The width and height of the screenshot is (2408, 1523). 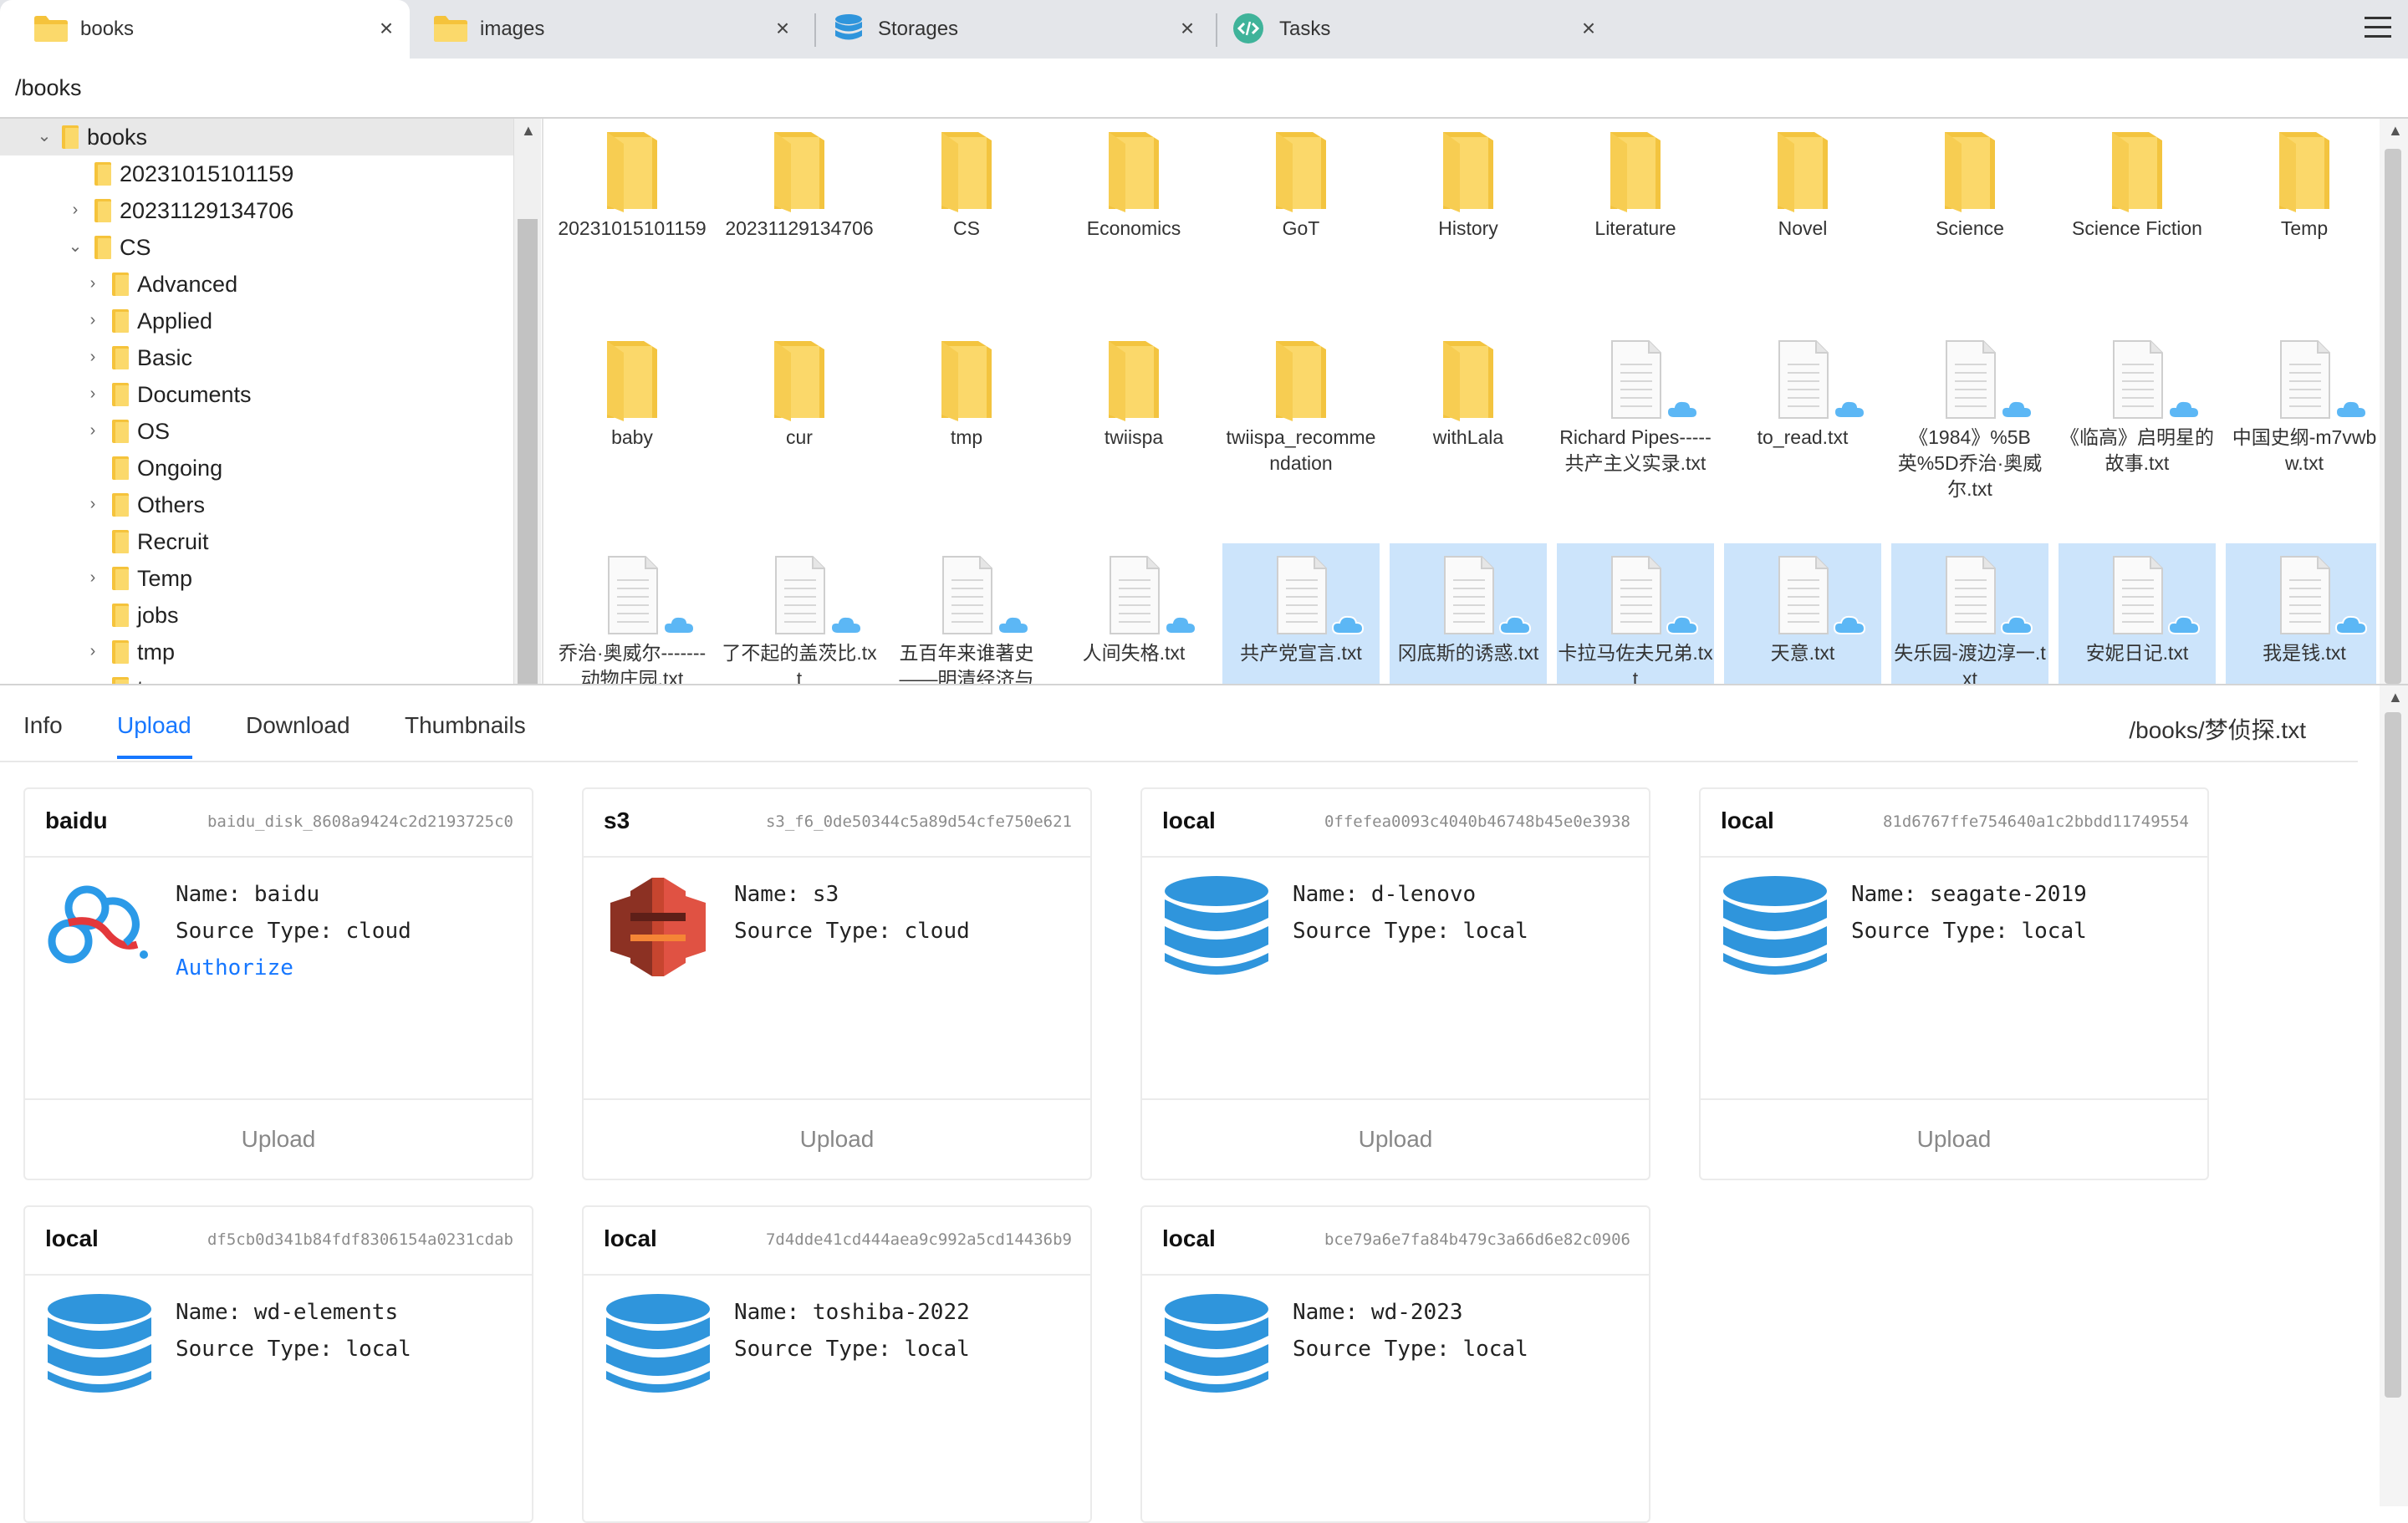 What do you see at coordinates (154, 726) in the screenshot?
I see `tab-upload: Upload` at bounding box center [154, 726].